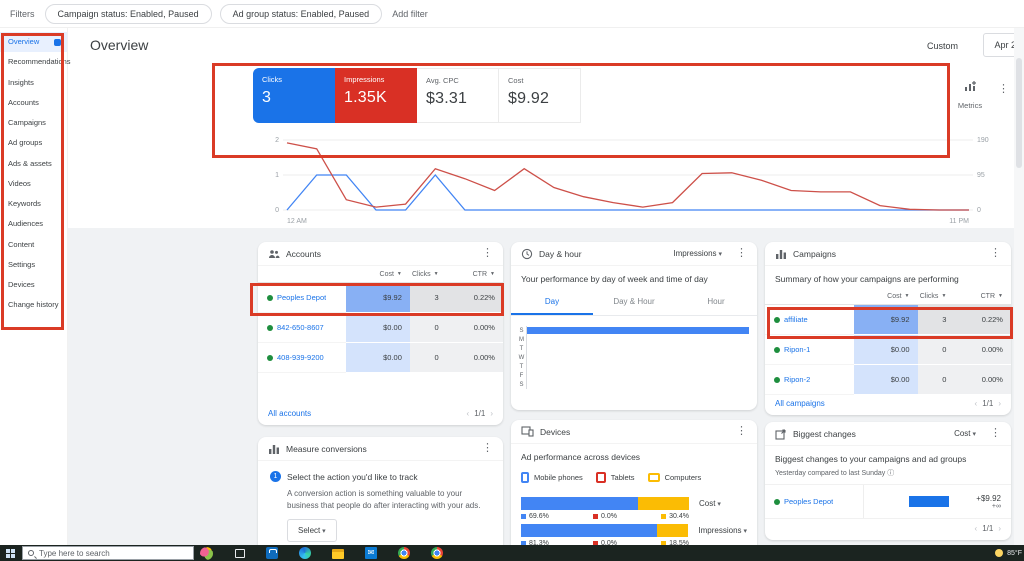 This screenshot has width=1024, height=561. Describe the element at coordinates (33, 83) in the screenshot. I see `sidebar-item-insights: Insights` at that location.